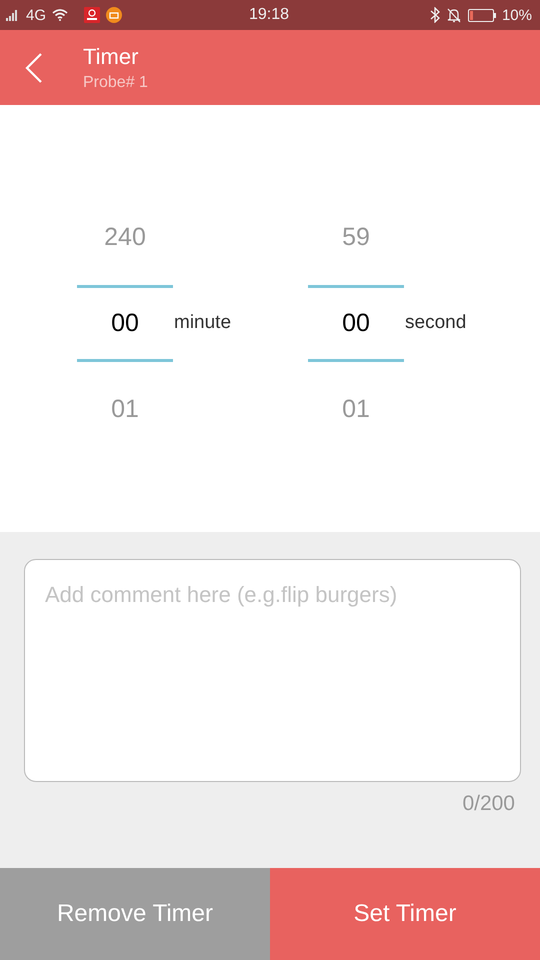  Describe the element at coordinates (60, 15) in the screenshot. I see `wifi-icon` at that location.